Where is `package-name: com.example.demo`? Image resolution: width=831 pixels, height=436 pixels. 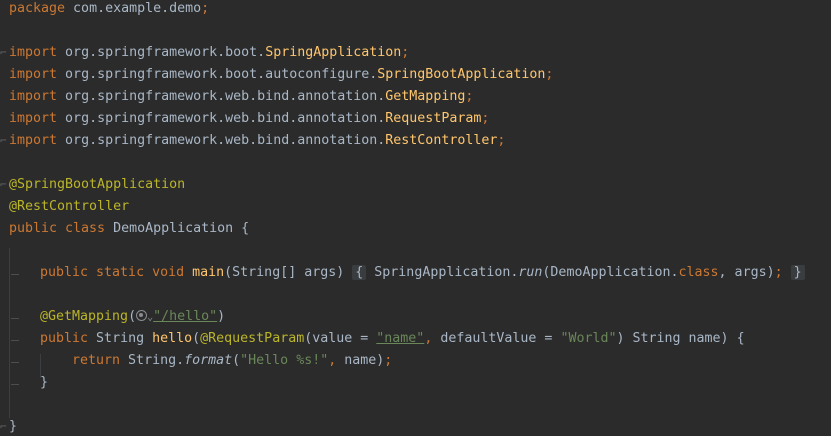
package-name: com.example.demo is located at coordinates (133, 8).